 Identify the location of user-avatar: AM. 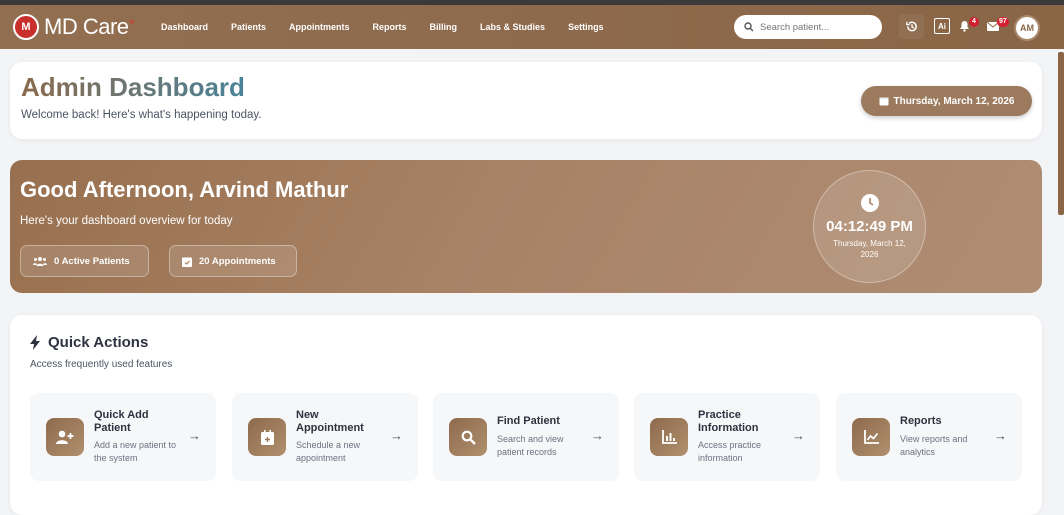
(1027, 28).